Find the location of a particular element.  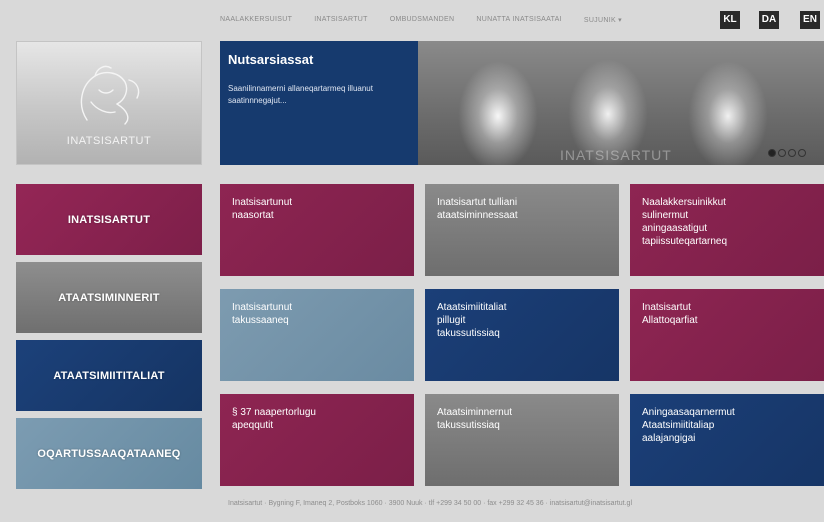

sidebar-item-label: ATAATSIMINNERIT is located at coordinates (109, 297).